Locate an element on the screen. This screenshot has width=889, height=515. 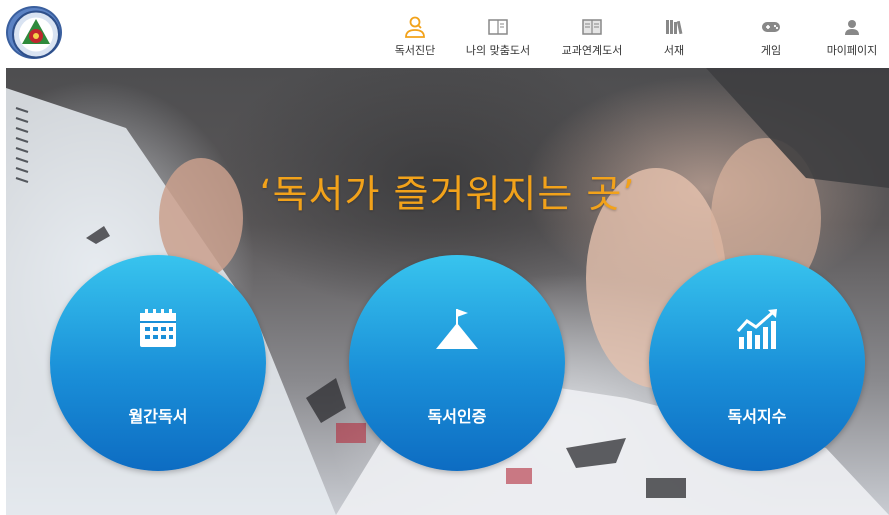
nav-reading-diagnosis: 독서진단 is located at coordinates (415, 39).